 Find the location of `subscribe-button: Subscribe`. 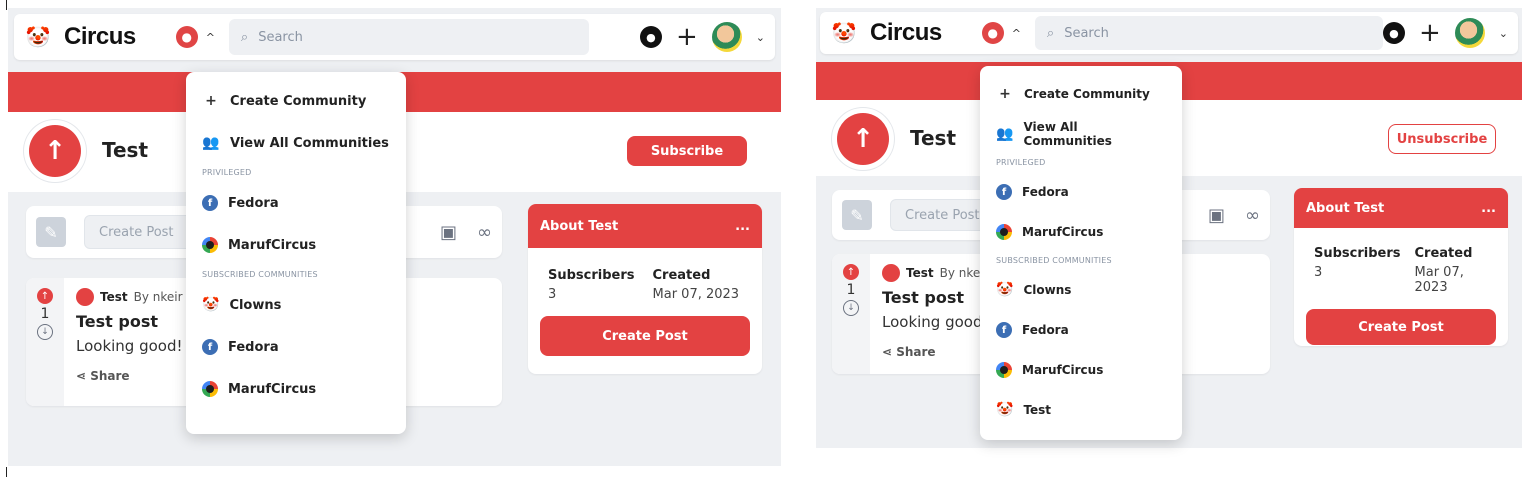

subscribe-button: Subscribe is located at coordinates (687, 151).